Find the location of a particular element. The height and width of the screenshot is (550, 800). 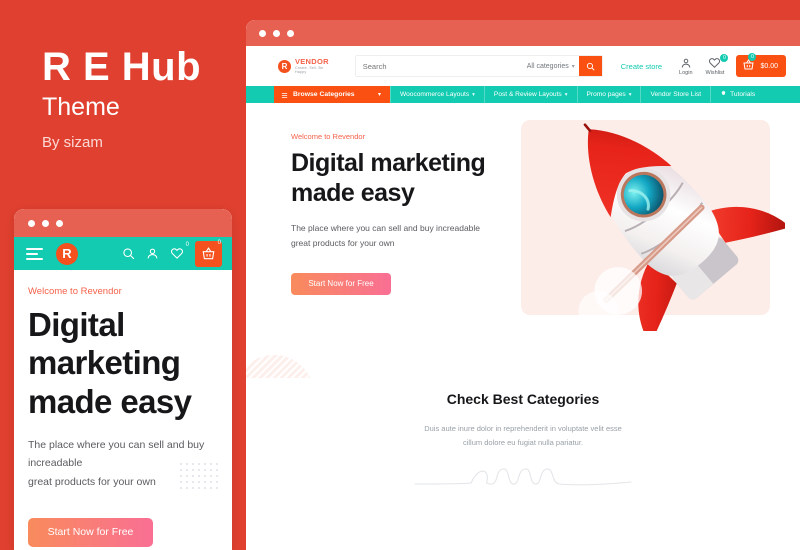

search-input is located at coordinates (441, 66).